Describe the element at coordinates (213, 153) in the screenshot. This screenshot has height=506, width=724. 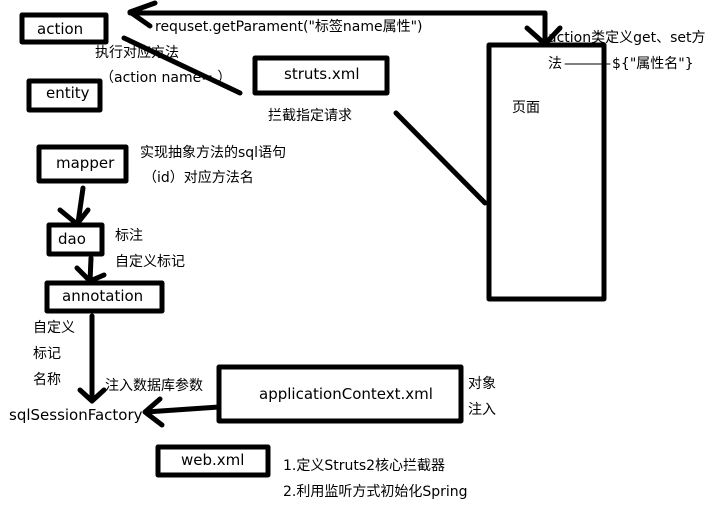
I see `mapper-desc-1: 实现抽象方法的sql语句` at that location.